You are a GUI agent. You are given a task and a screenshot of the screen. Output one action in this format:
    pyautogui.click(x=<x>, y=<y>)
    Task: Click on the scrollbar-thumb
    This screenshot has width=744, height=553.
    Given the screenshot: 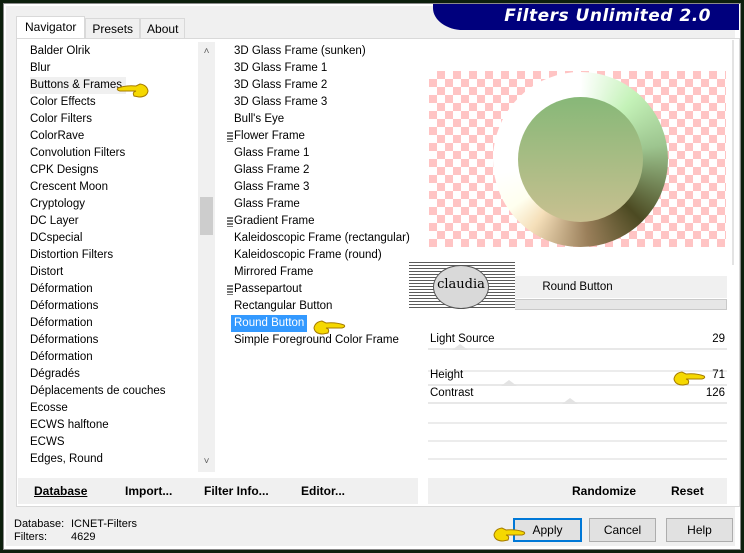 What is the action you would take?
    pyautogui.click(x=206, y=216)
    